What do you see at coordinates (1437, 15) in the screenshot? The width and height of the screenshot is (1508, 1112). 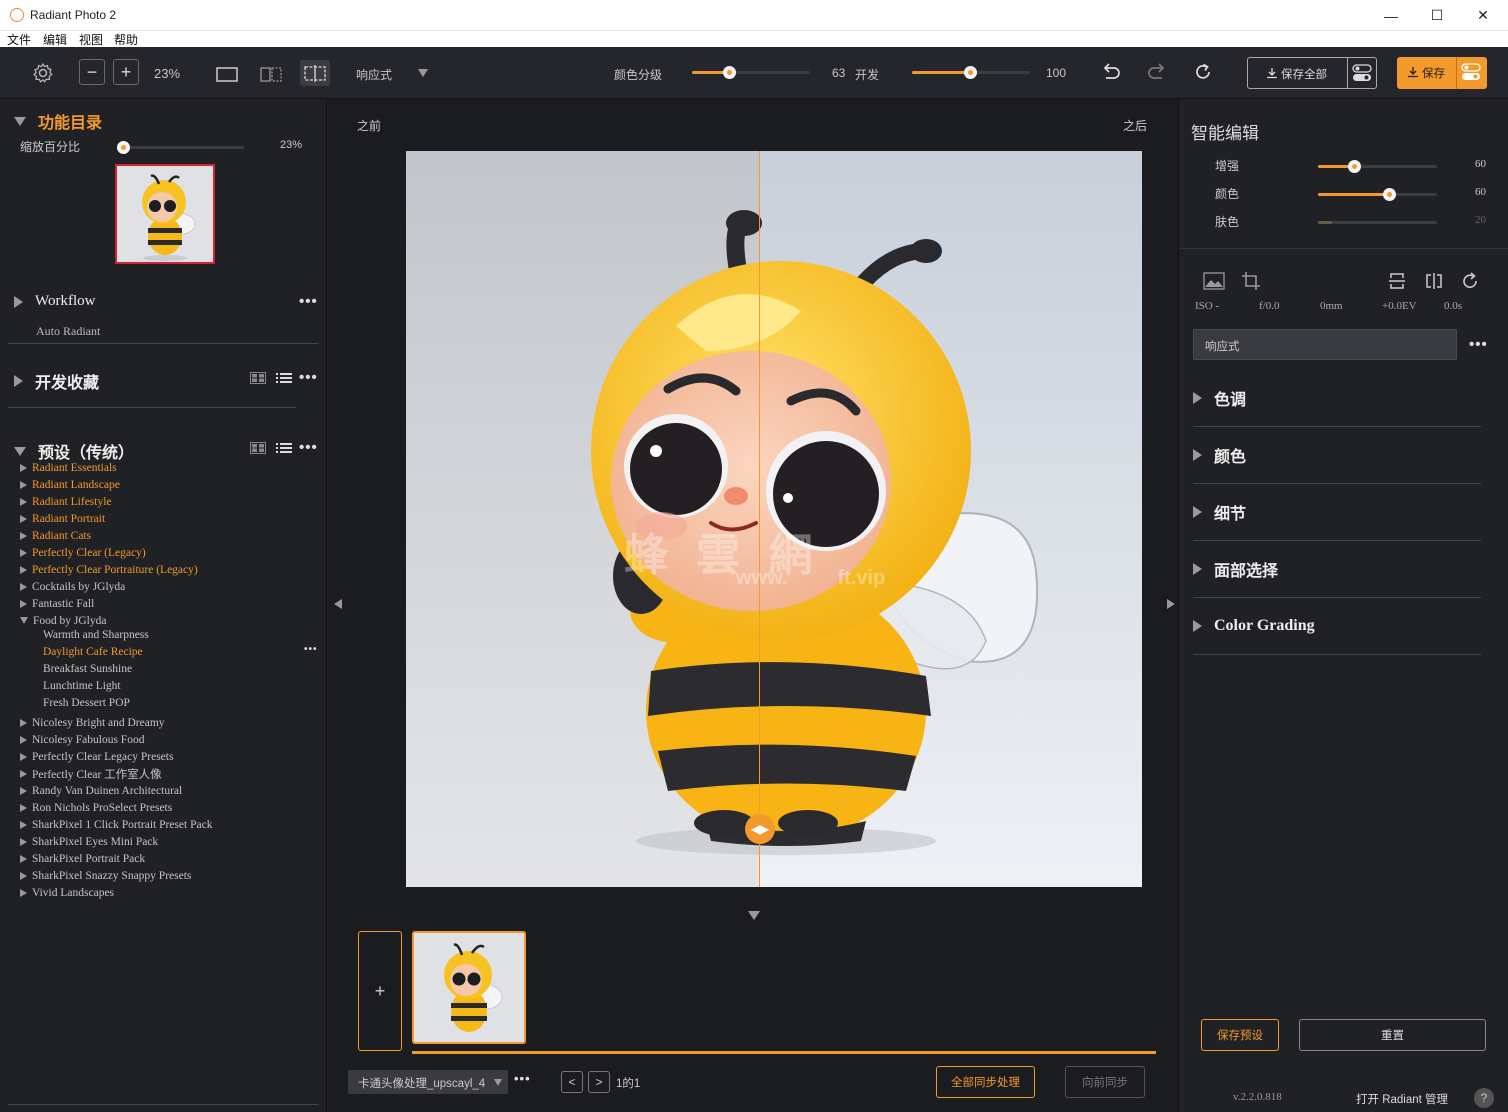 I see `maximize-button: ☐` at bounding box center [1437, 15].